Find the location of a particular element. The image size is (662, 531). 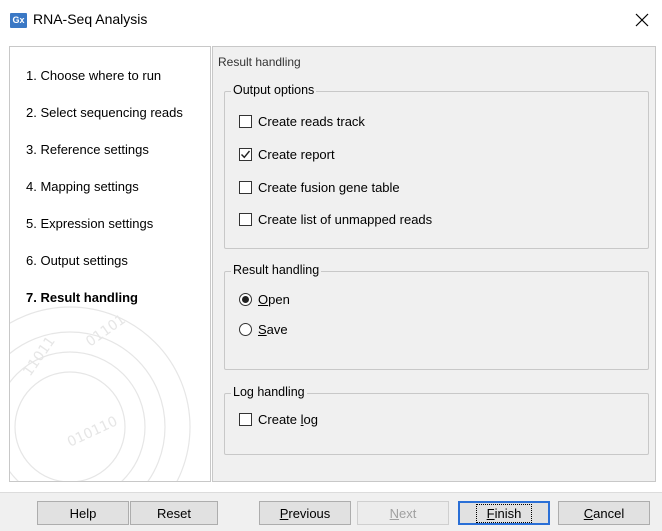

panel-heading: Result handling is located at coordinates (259, 62).